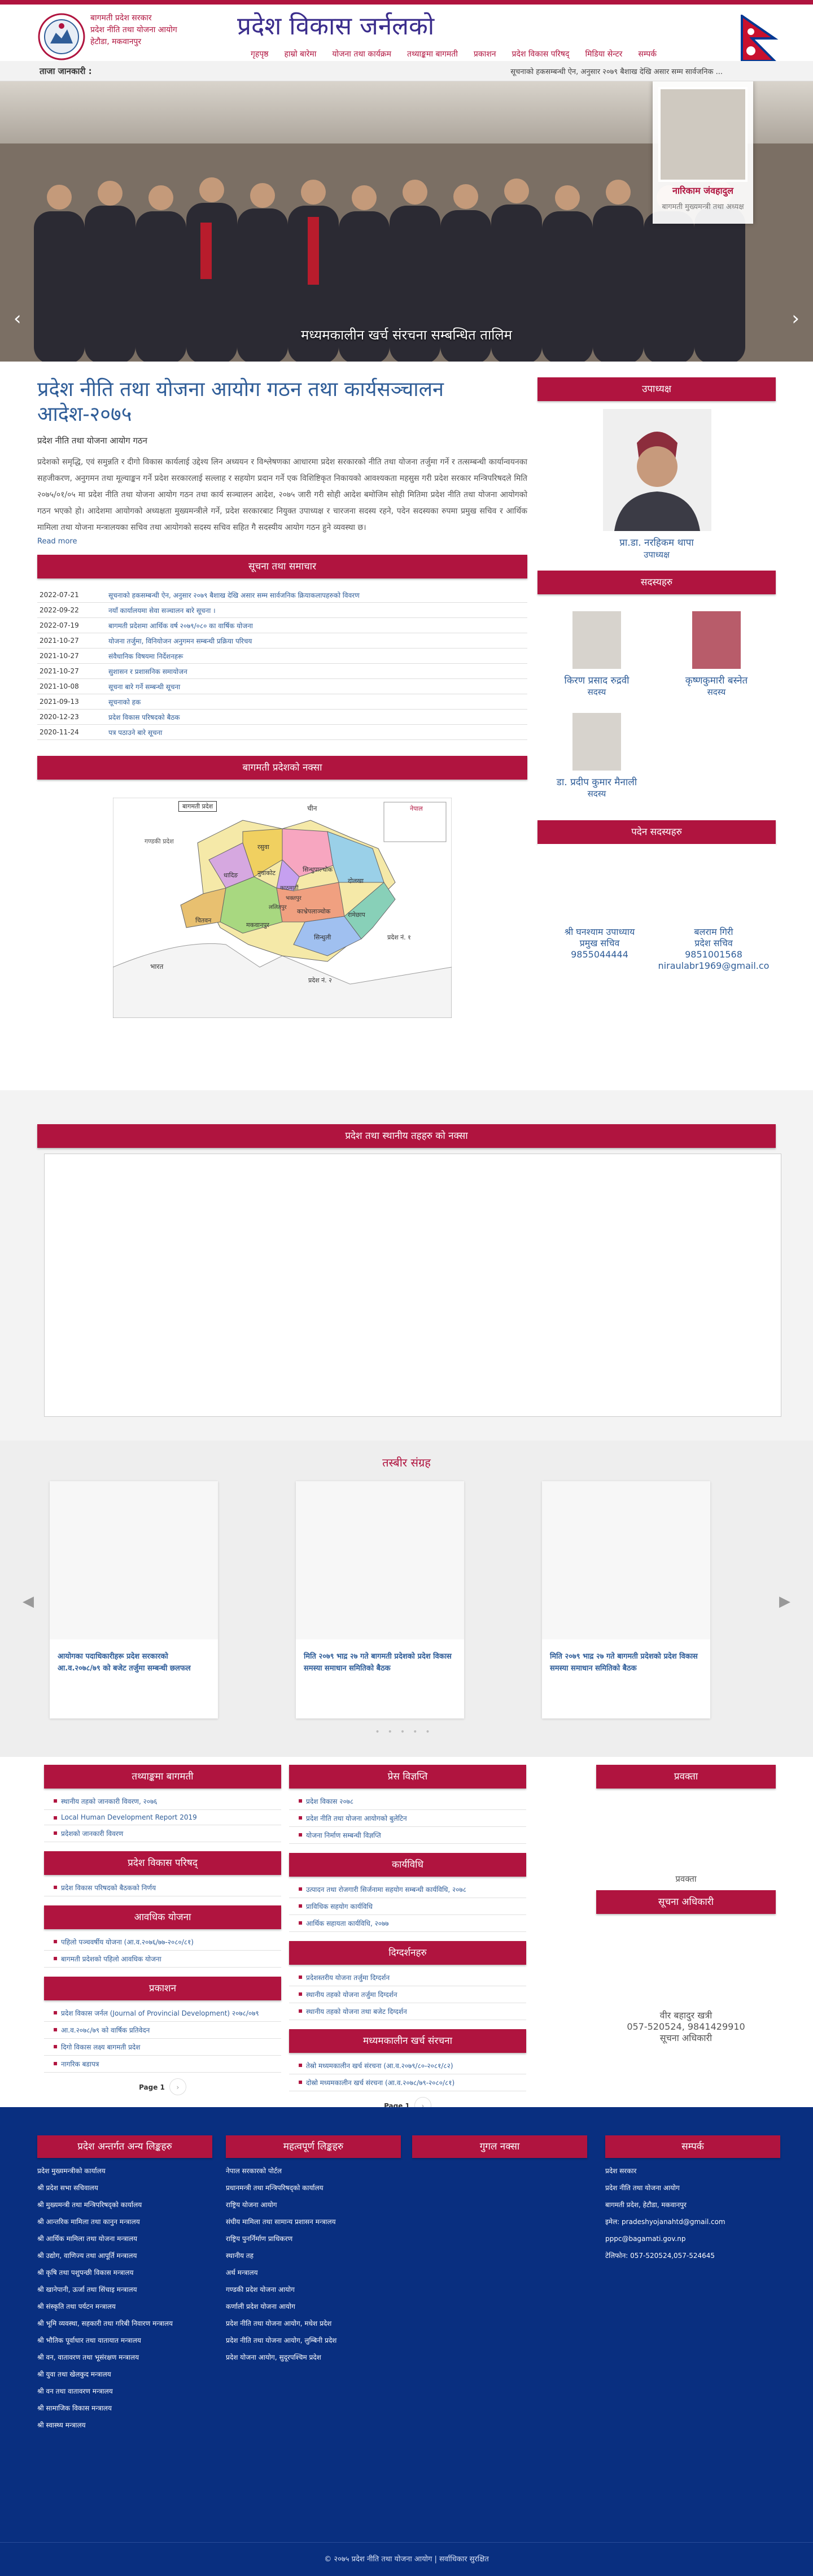 The image size is (813, 2576). I want to click on news-item: 2021-09-13 सूचनाको हक, so click(282, 702).